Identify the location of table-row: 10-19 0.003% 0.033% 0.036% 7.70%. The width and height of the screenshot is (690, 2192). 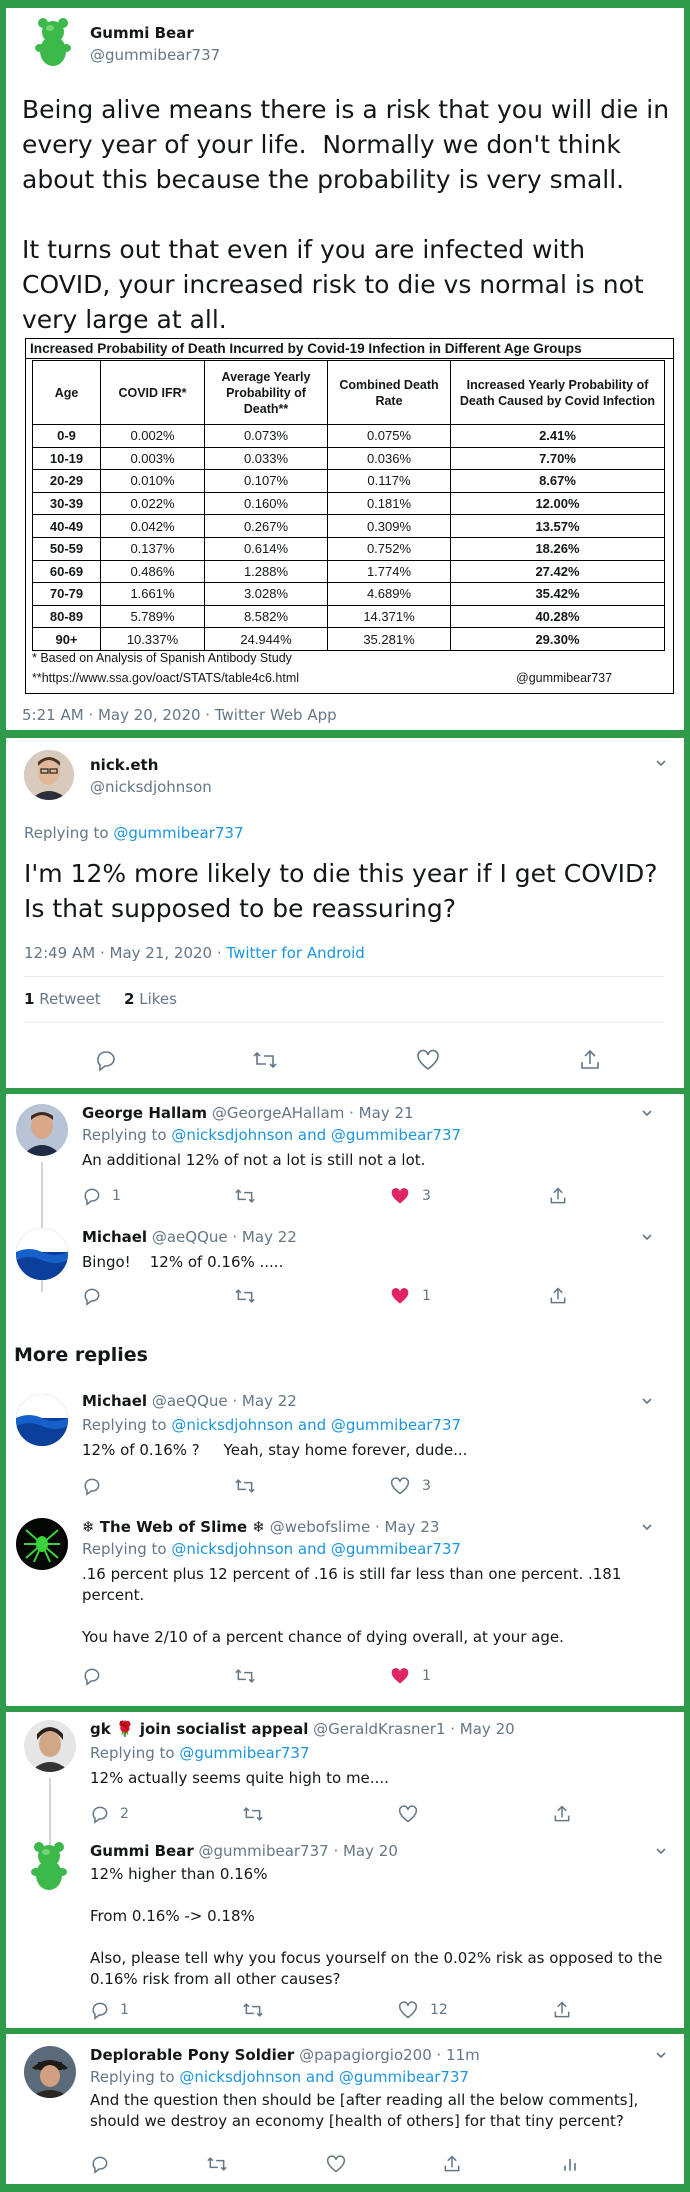
(348, 458).